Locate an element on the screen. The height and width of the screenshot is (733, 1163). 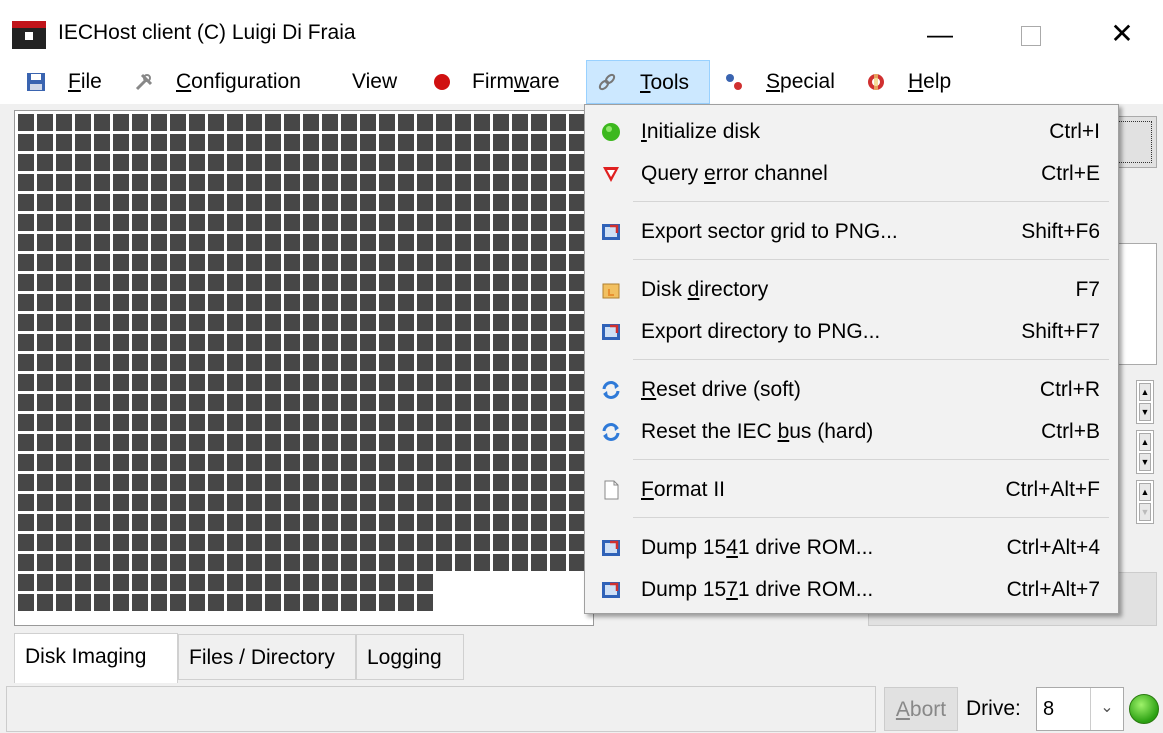
menu-view: View is located at coordinates (377, 82).